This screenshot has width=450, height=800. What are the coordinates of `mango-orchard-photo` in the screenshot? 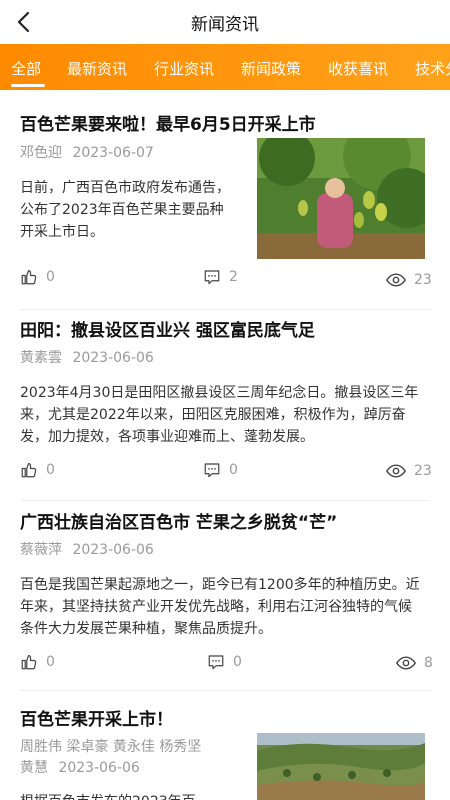 It's located at (341, 198).